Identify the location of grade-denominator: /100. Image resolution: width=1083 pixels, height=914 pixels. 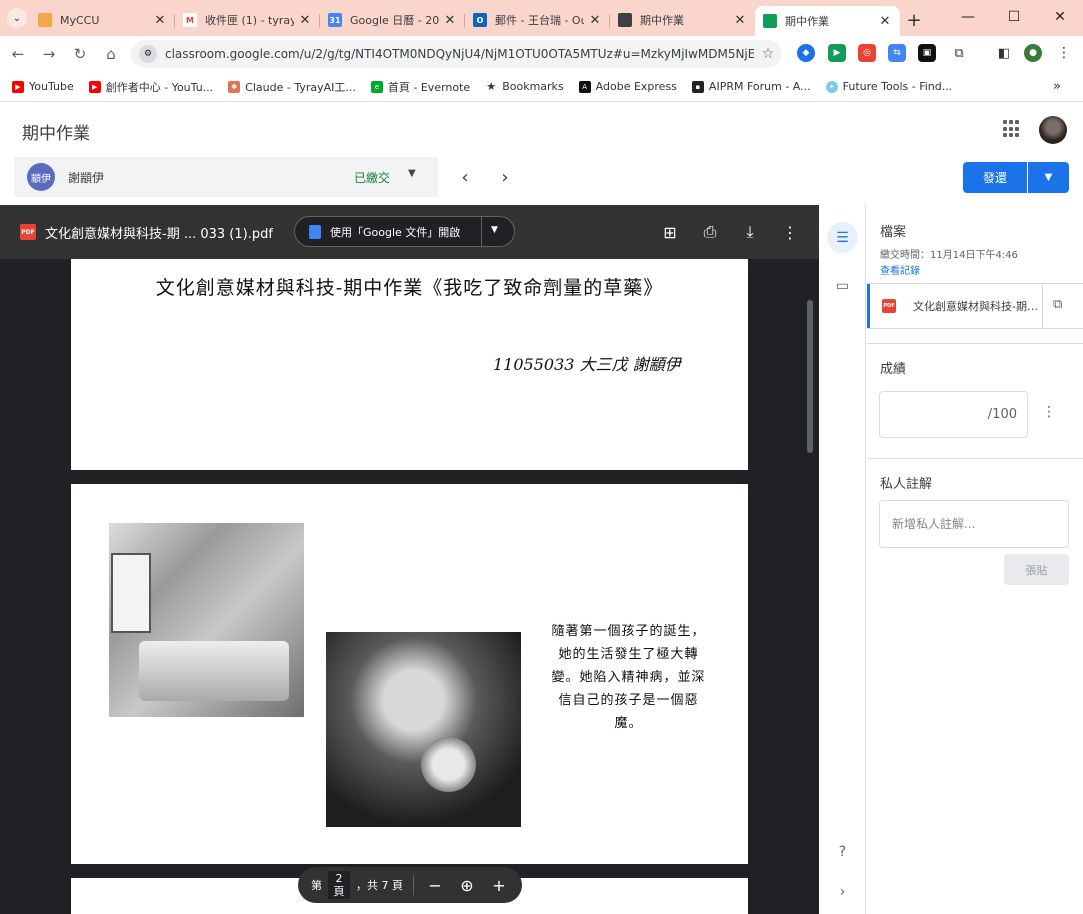
(1002, 414).